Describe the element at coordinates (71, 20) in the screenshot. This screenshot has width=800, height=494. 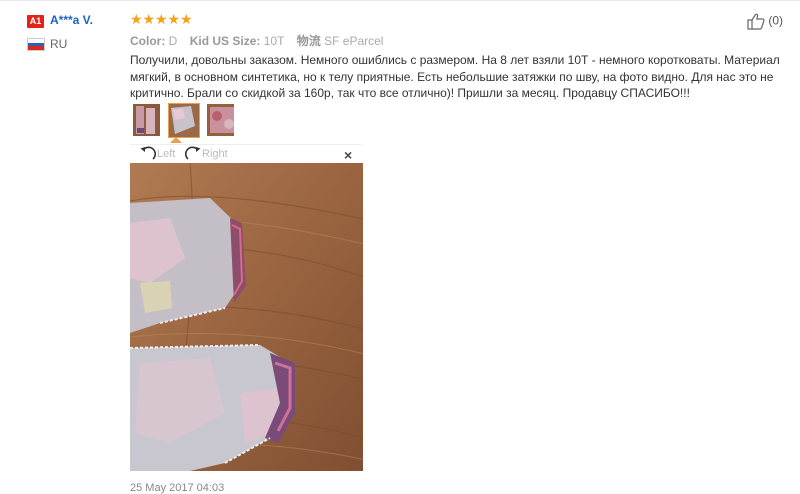
I see `reviewer-name: A***a V.` at that location.